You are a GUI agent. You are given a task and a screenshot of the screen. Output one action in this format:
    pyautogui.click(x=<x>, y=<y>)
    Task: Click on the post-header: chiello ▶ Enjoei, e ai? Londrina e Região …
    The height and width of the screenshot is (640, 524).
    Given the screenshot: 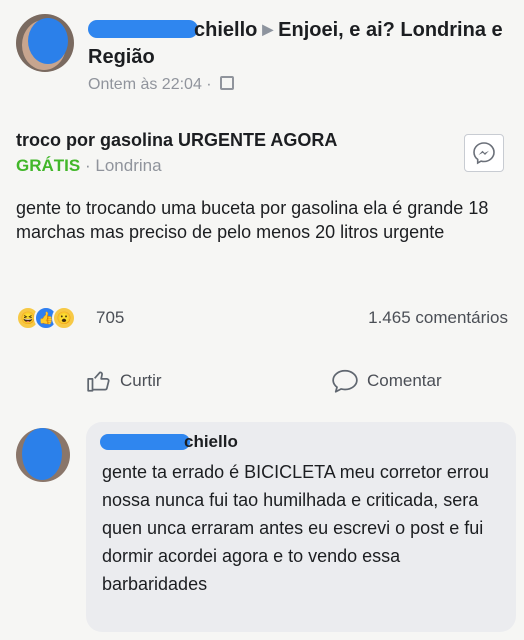 What is the action you would take?
    pyautogui.click(x=266, y=55)
    